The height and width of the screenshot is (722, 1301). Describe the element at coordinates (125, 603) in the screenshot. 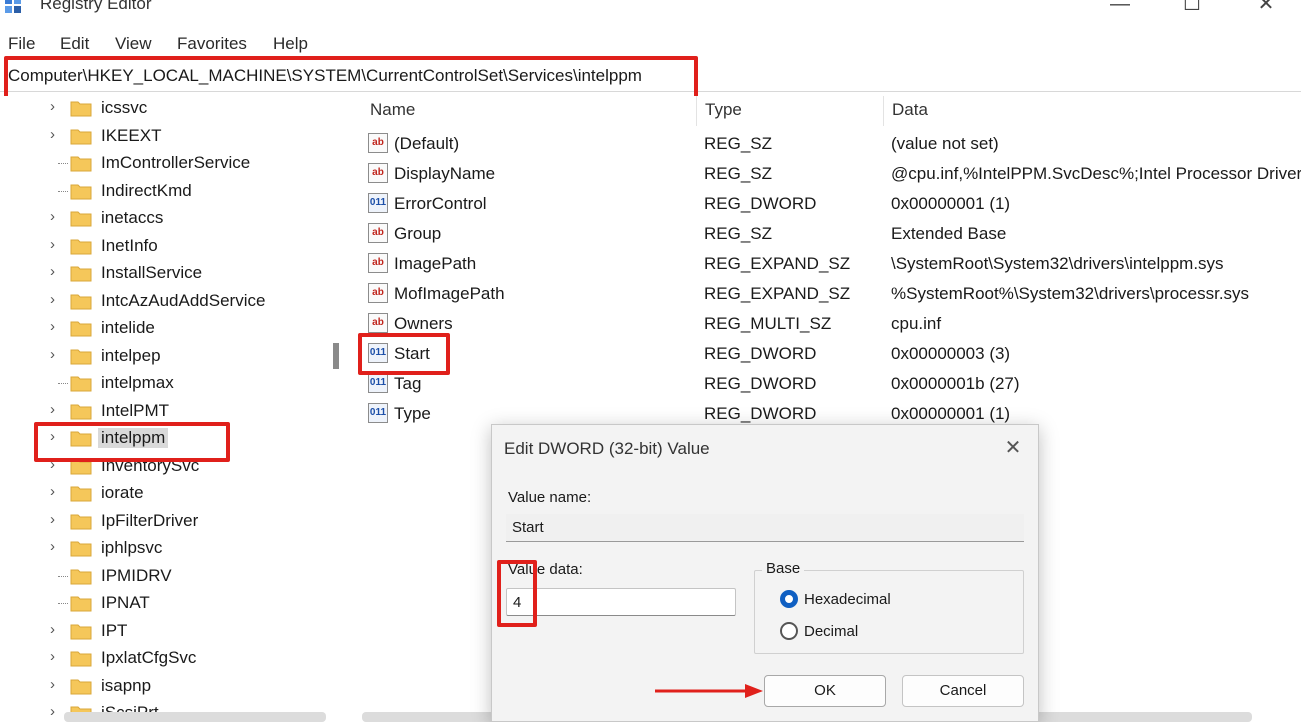

I see `tree-item-label: IPNAT` at that location.